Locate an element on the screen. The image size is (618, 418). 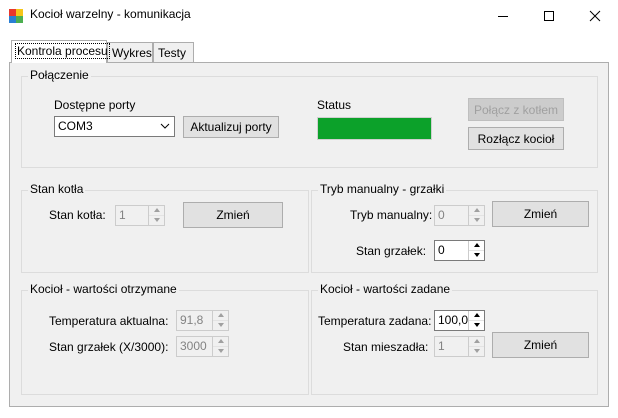
ports-label: Dostępne porty is located at coordinates (95, 105).